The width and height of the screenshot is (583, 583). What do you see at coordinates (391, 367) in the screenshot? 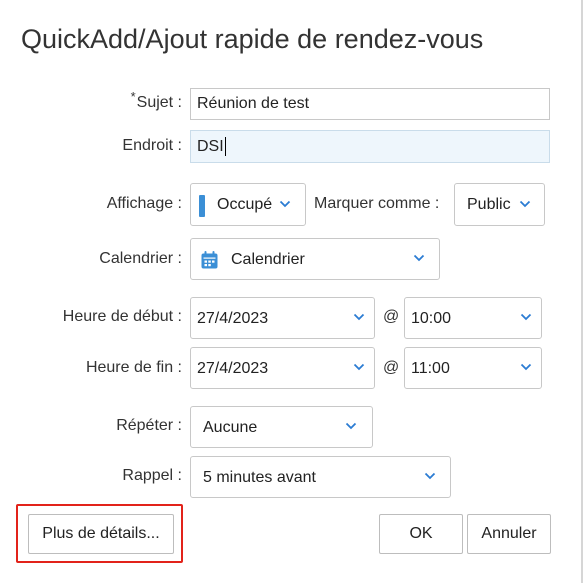
I see `end-at-symbol: @` at bounding box center [391, 367].